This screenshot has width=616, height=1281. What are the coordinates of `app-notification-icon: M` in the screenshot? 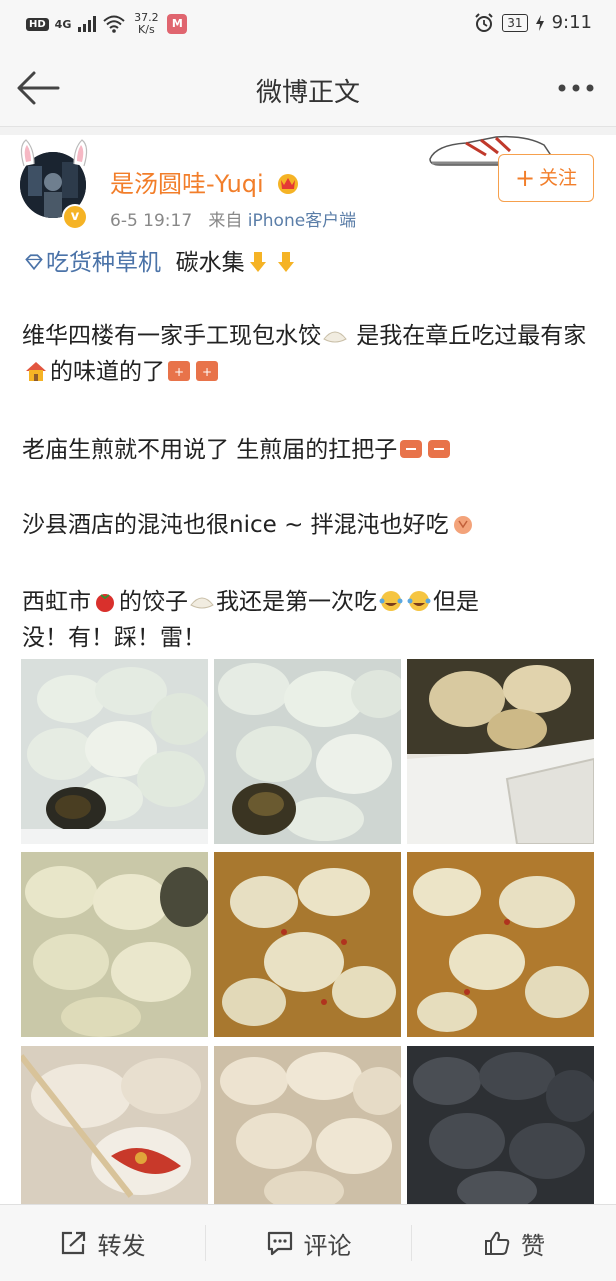 It's located at (177, 24).